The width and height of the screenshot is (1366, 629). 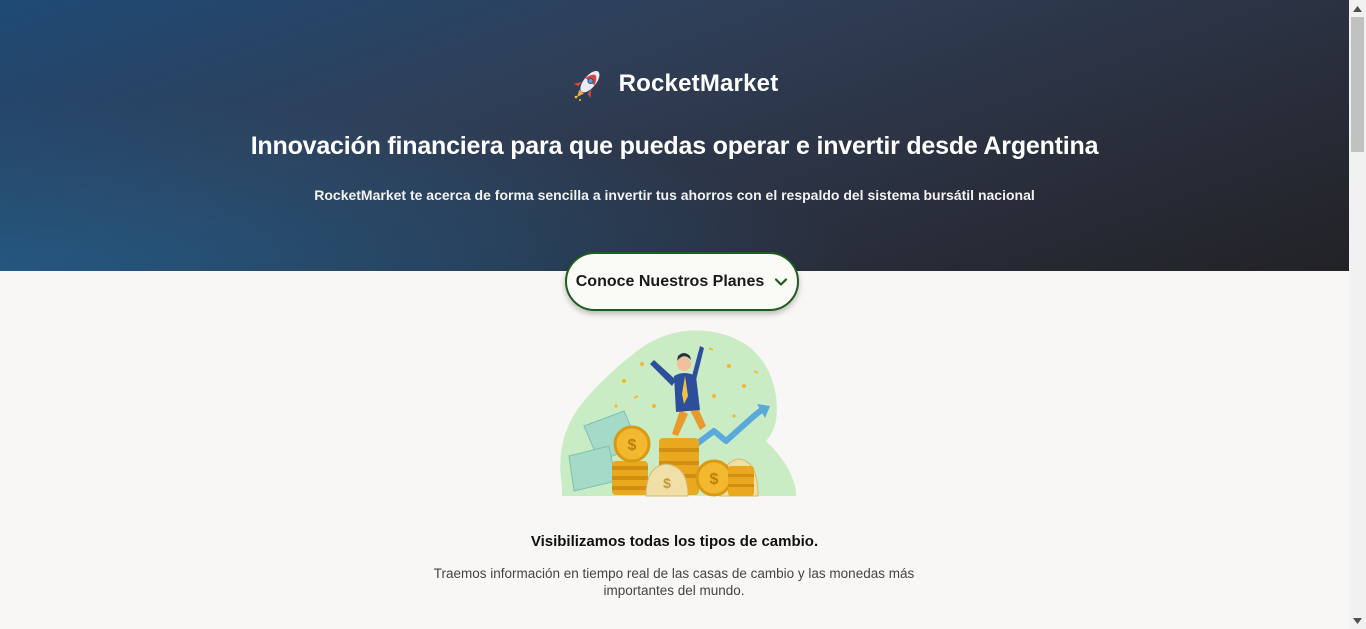 What do you see at coordinates (1357, 620) in the screenshot?
I see `scroll-down-arrow-icon` at bounding box center [1357, 620].